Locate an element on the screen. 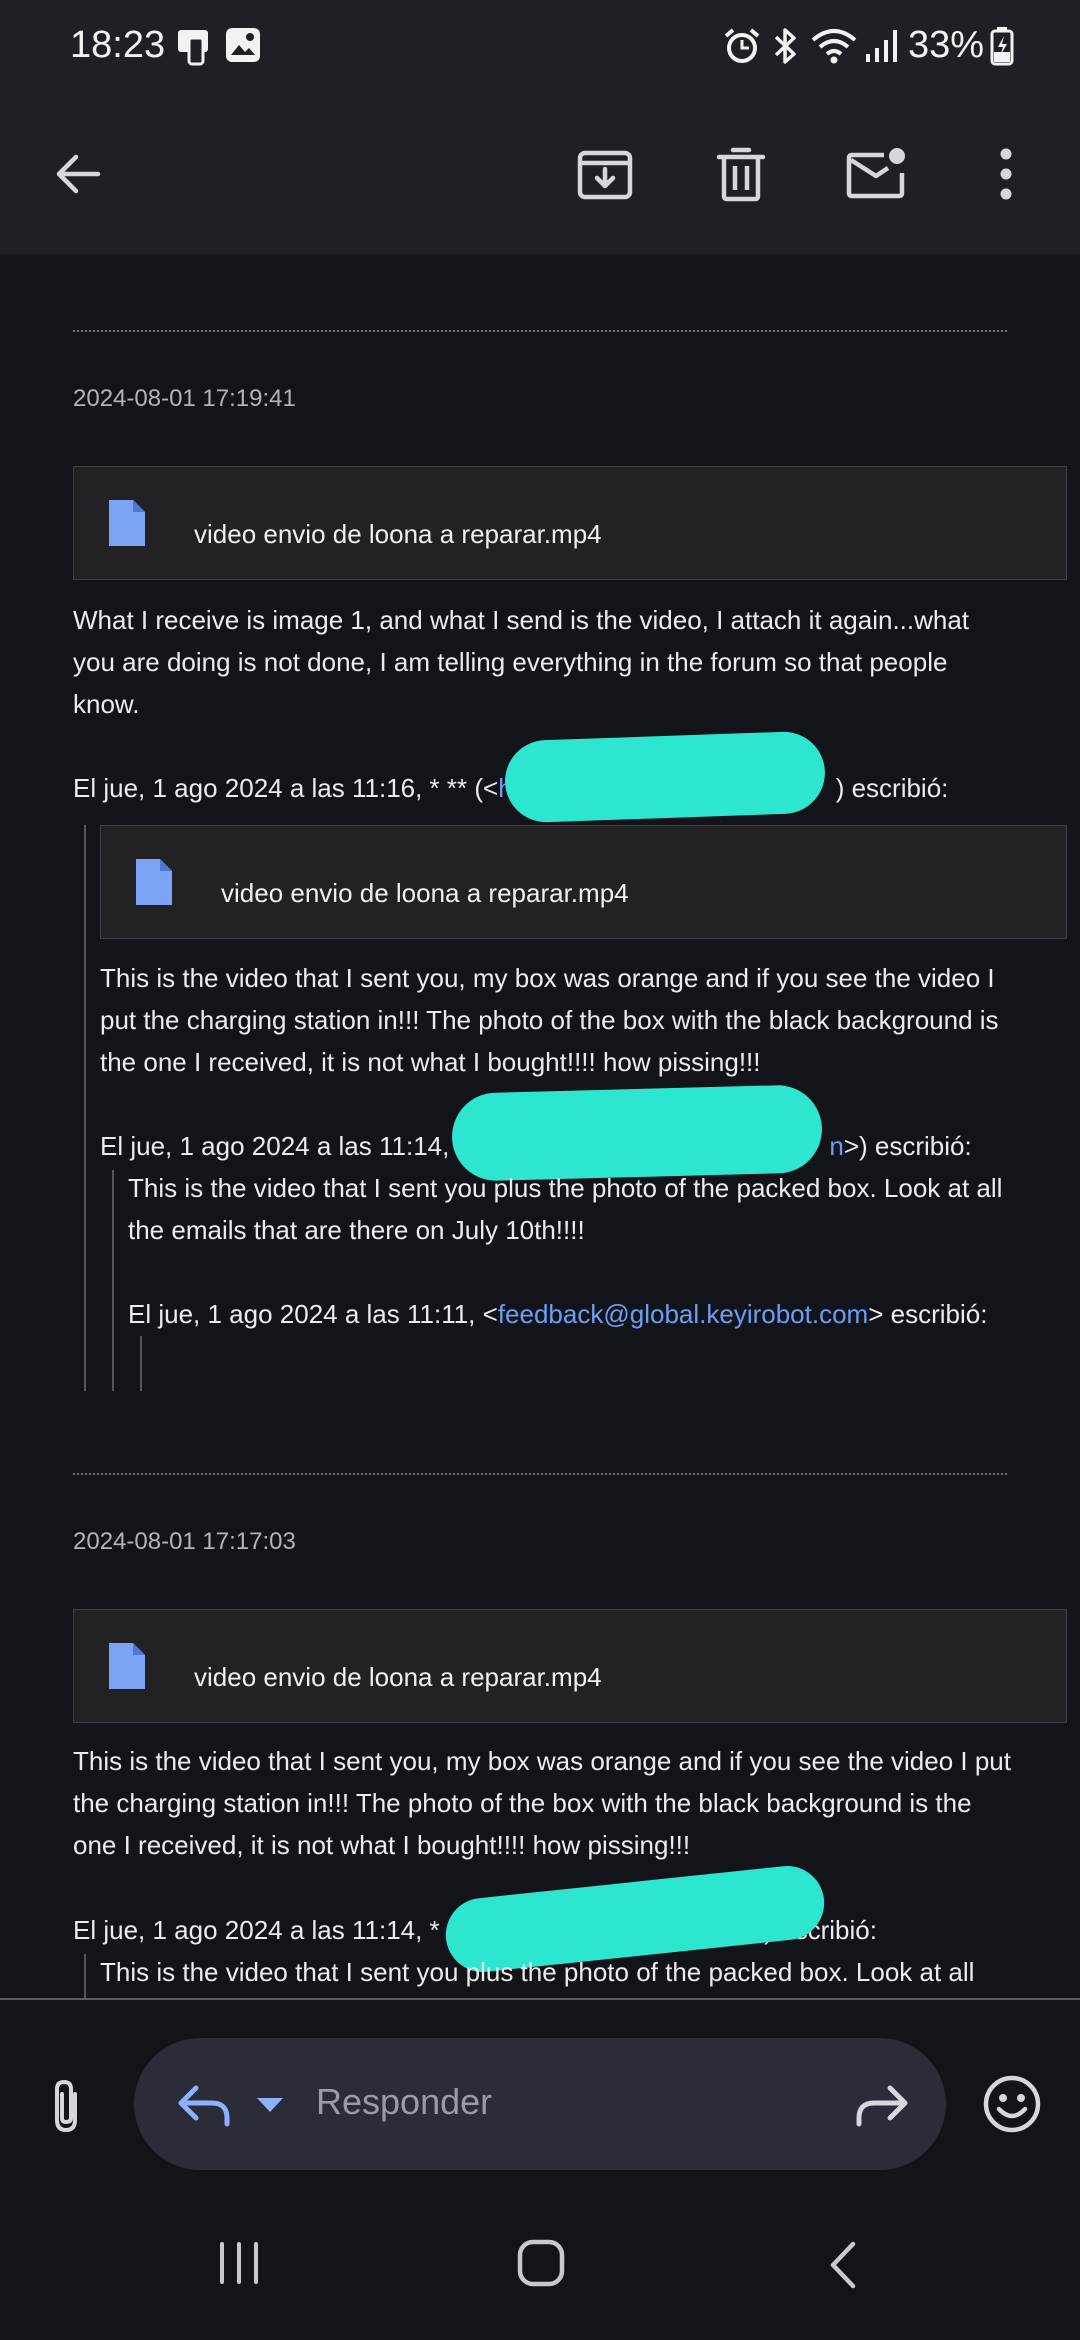 The height and width of the screenshot is (2340, 1080). mark-unread-button is located at coordinates (877, 174).